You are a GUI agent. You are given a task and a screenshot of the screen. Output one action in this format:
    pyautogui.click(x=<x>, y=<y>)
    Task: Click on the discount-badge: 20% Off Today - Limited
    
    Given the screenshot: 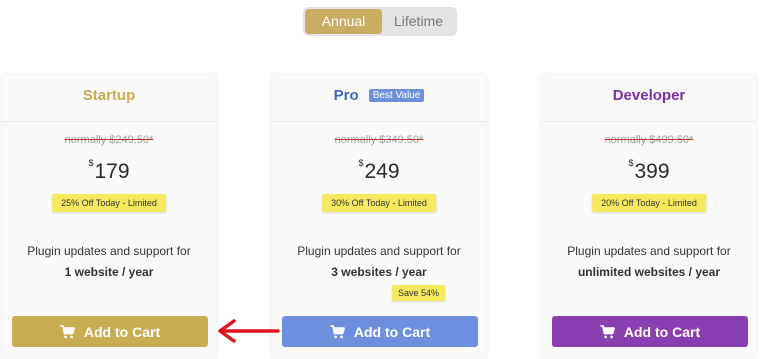 What is the action you would take?
    pyautogui.click(x=649, y=203)
    